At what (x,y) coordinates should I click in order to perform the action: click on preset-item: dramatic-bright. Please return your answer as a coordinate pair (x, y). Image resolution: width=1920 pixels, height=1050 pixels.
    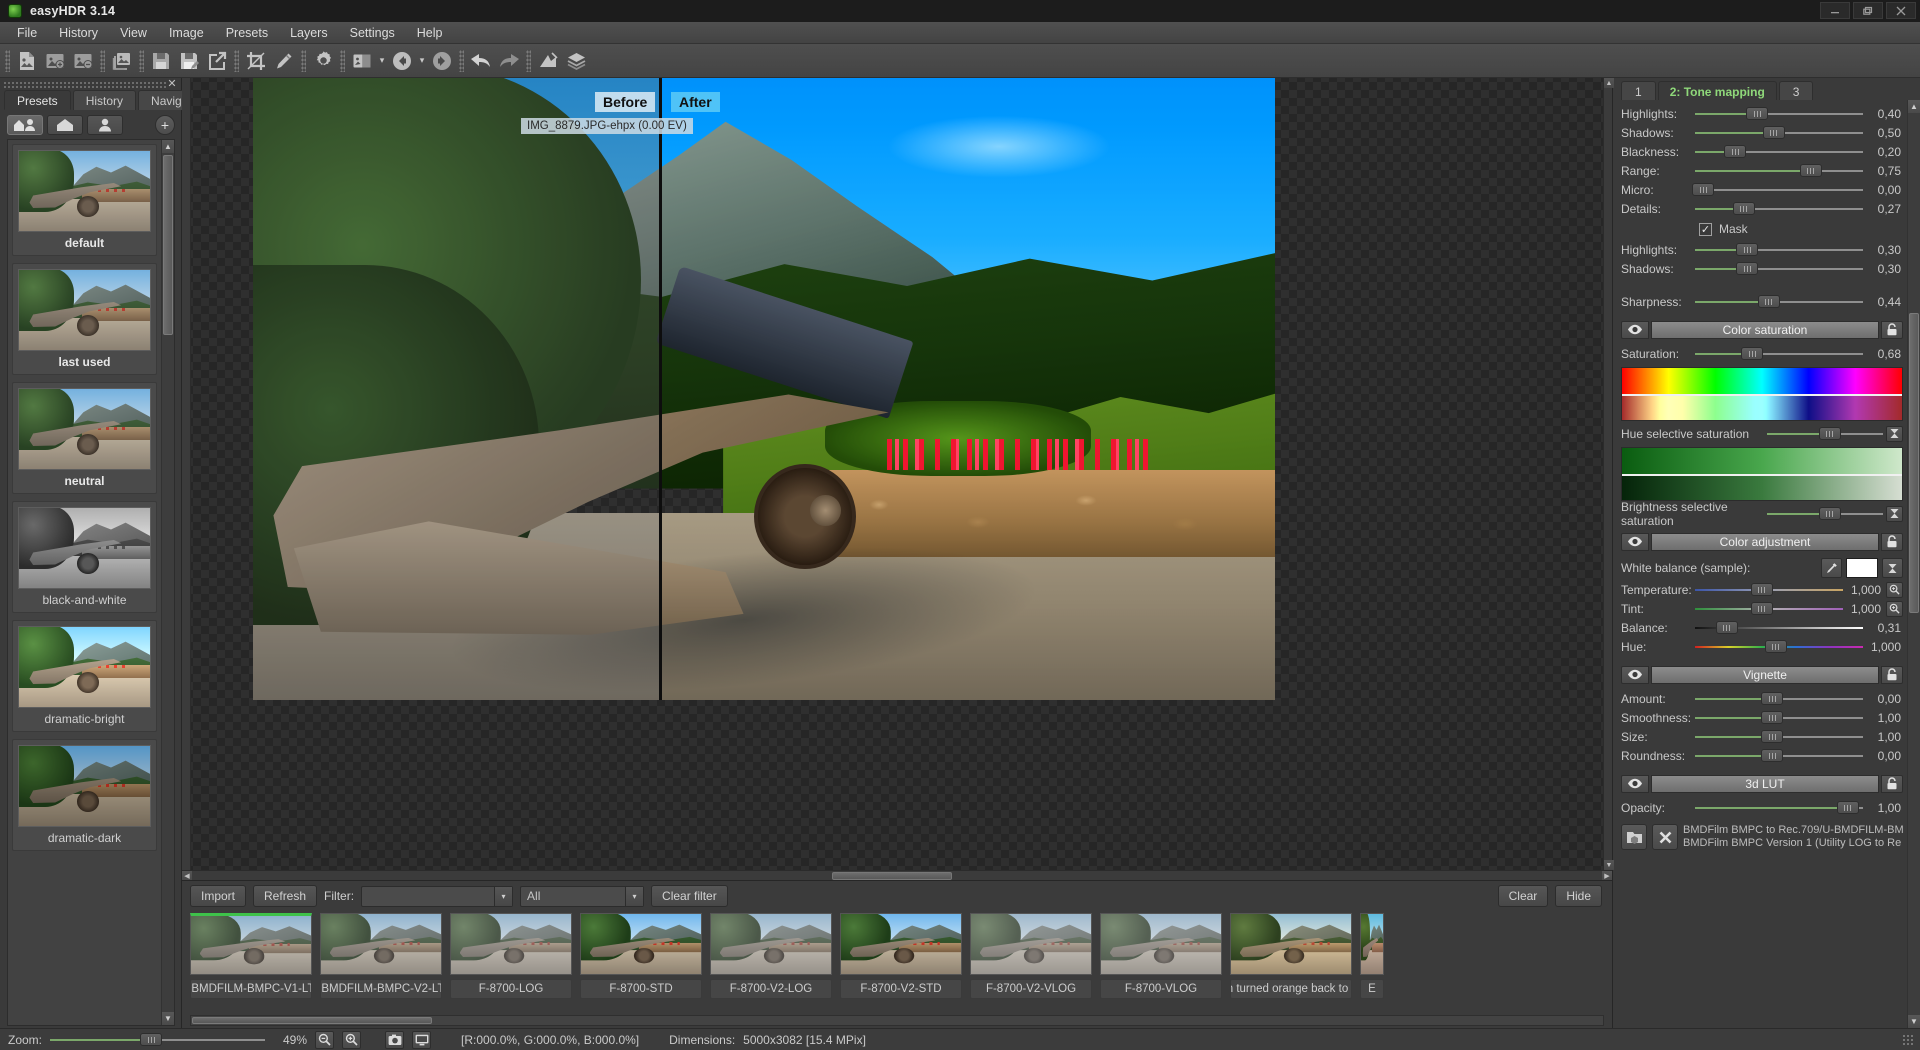
    Looking at the image, I should click on (84, 676).